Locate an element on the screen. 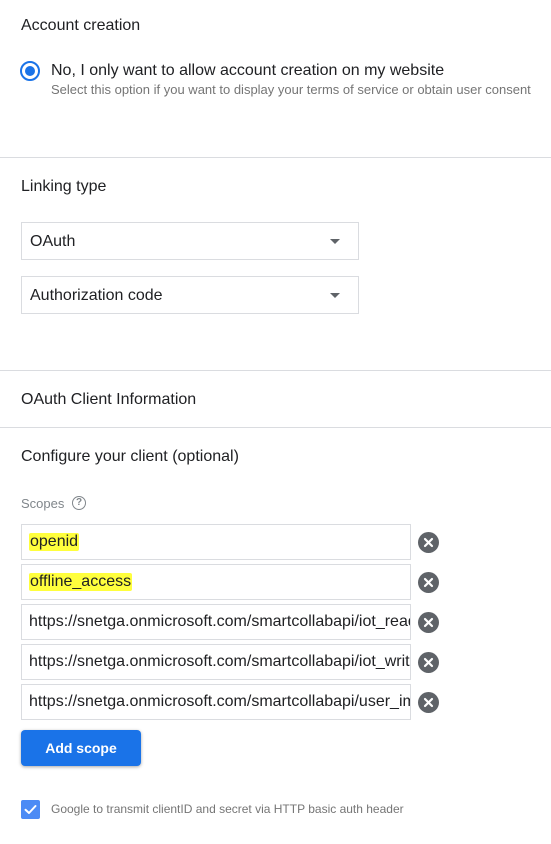 The image size is (551, 844). scope-value: offline_access is located at coordinates (81, 582).